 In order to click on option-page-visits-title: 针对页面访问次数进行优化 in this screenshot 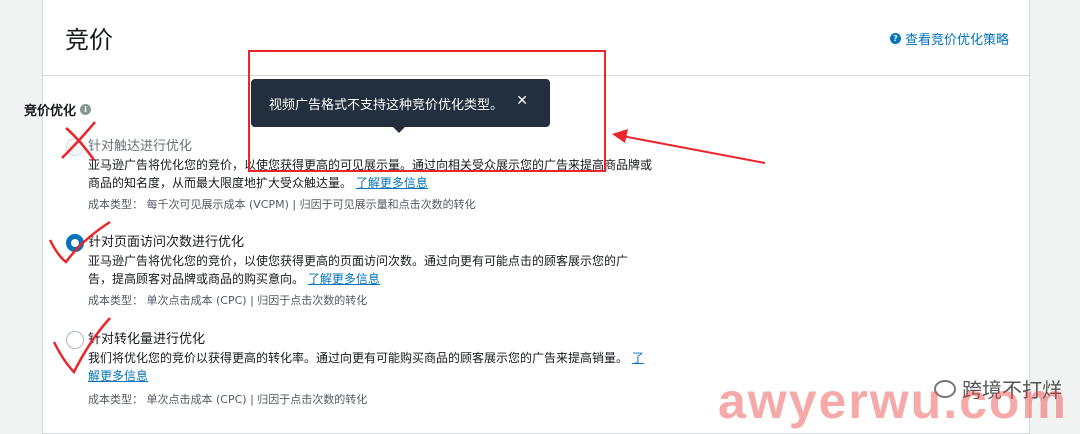, I will do `click(166, 242)`.